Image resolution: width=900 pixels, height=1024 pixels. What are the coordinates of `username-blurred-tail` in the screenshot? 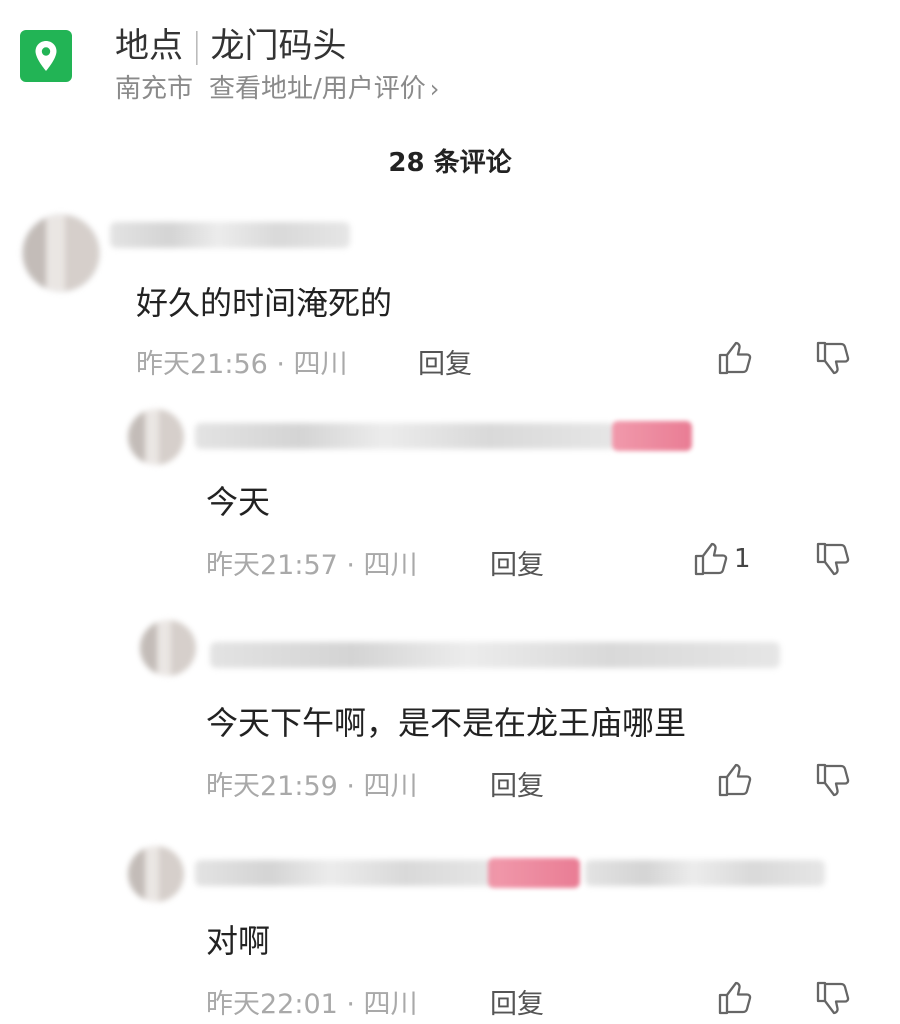 It's located at (705, 873).